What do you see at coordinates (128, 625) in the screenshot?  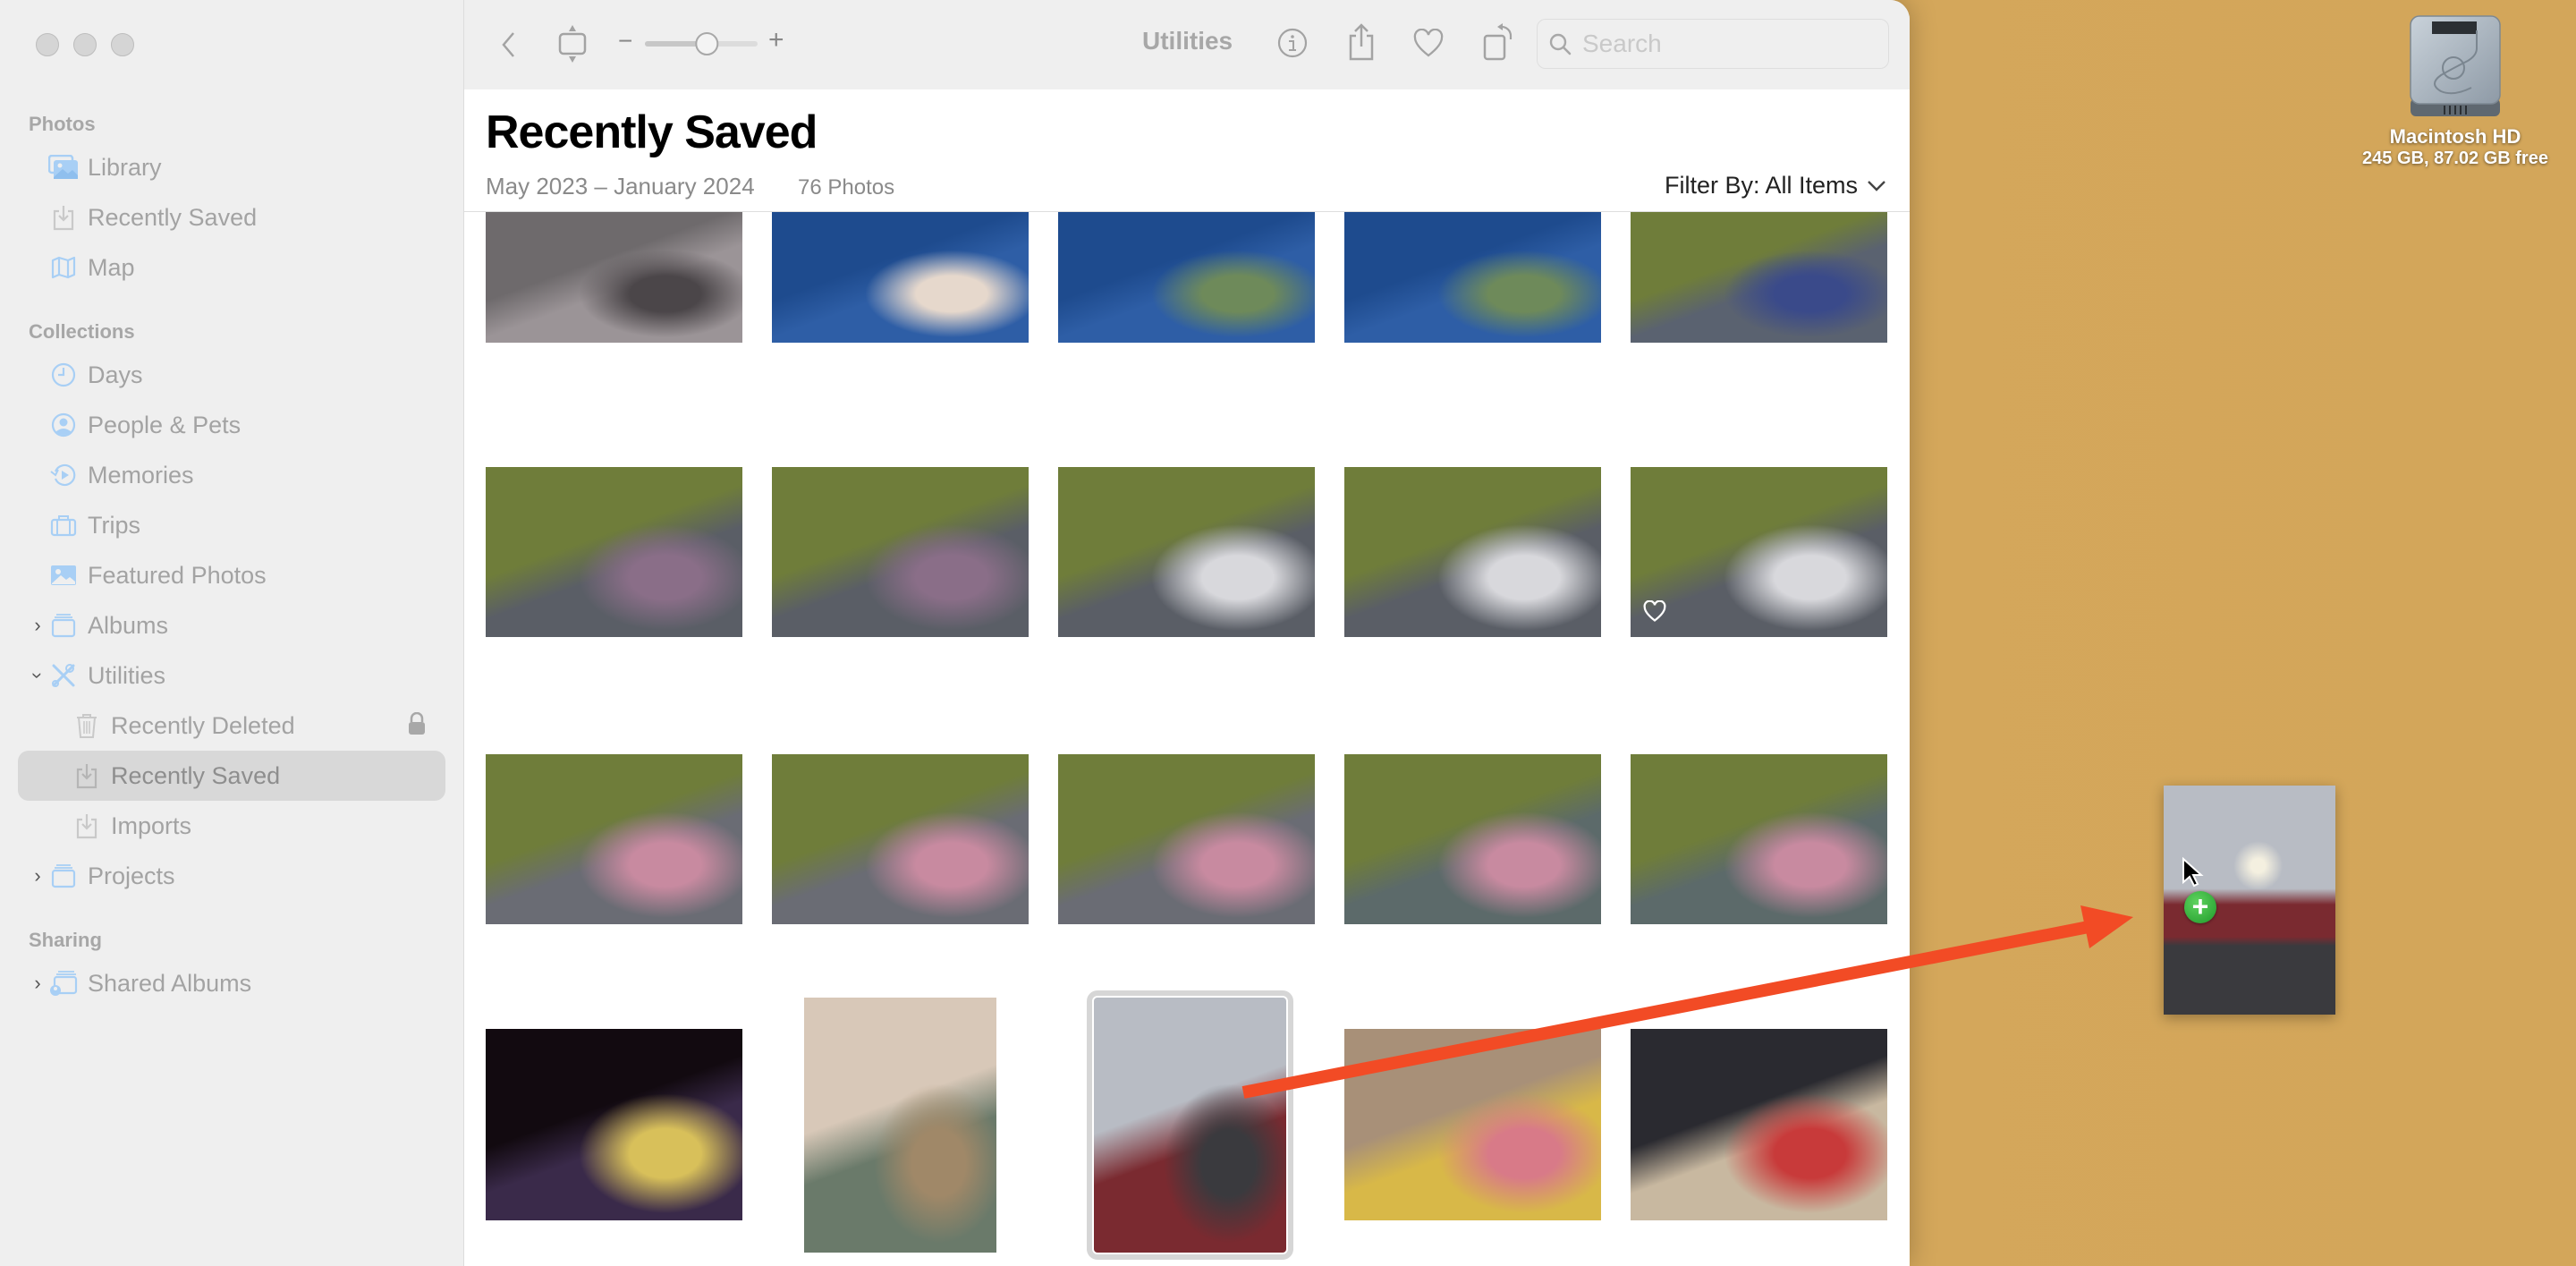 I see `sidebar-item-label: Albums` at bounding box center [128, 625].